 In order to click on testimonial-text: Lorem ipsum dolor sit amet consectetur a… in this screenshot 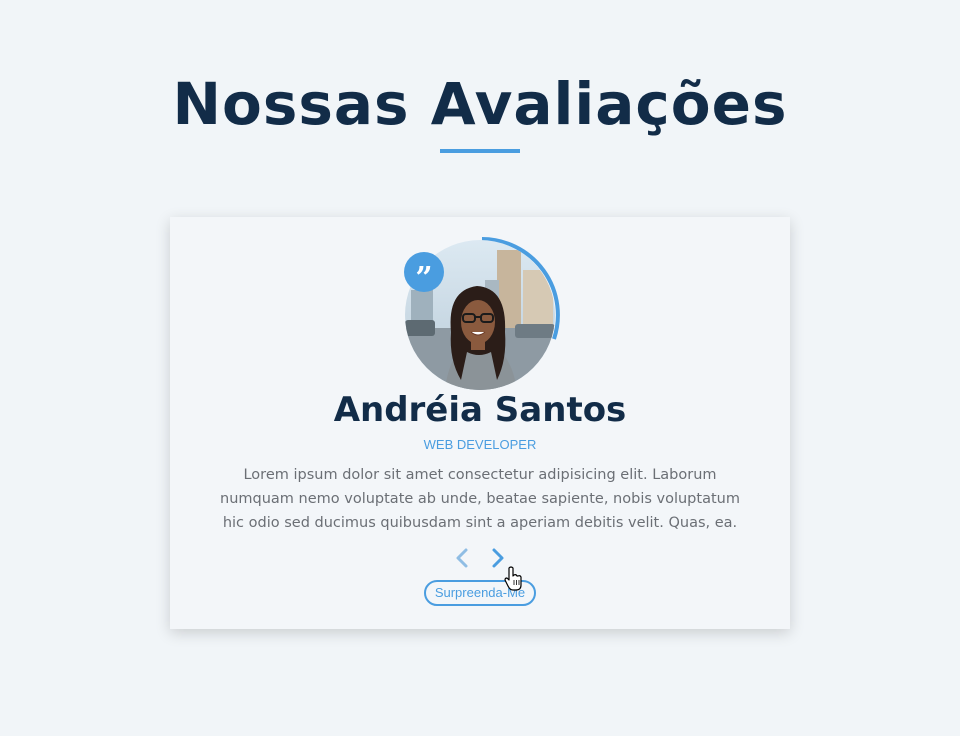, I will do `click(480, 499)`.